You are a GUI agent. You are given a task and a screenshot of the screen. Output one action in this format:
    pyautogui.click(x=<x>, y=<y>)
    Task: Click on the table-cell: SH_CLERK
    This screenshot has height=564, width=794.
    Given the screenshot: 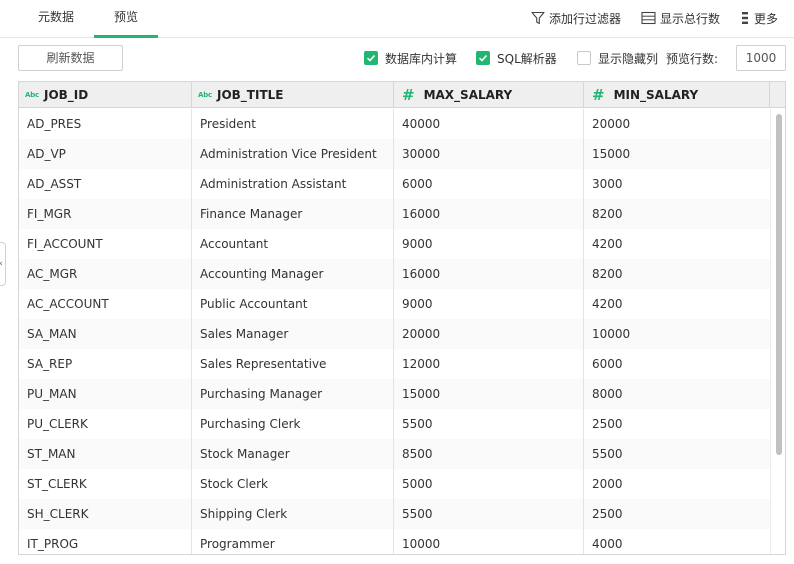 What is the action you would take?
    pyautogui.click(x=105, y=514)
    